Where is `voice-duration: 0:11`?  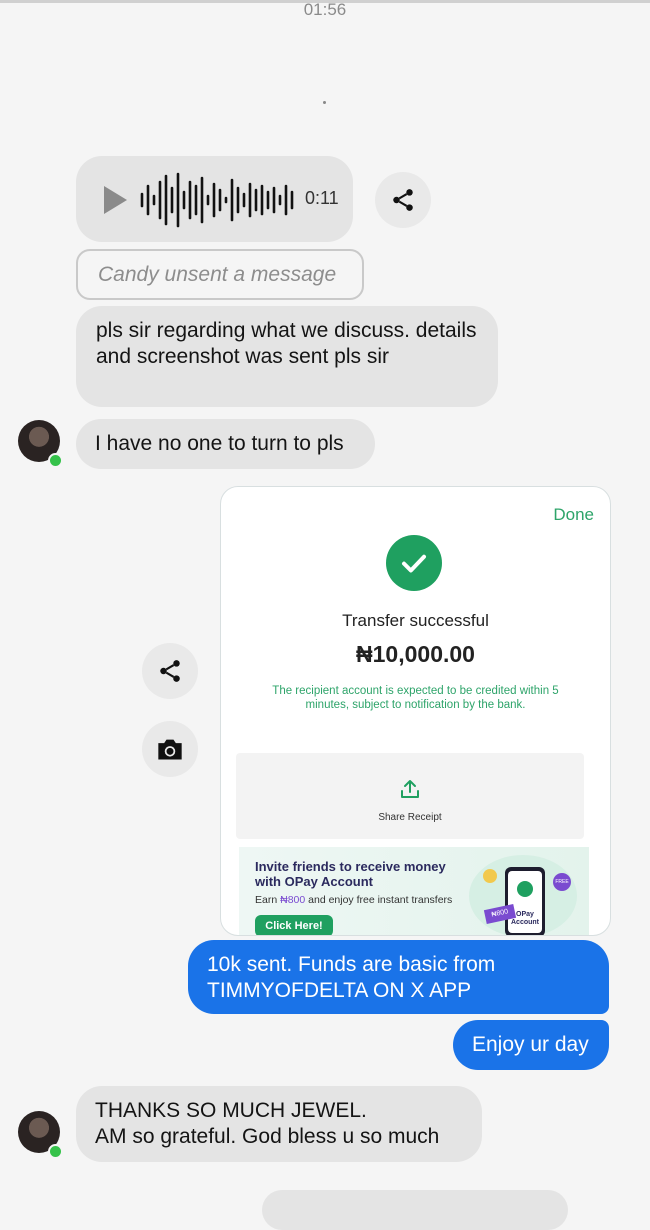
voice-duration: 0:11 is located at coordinates (322, 198).